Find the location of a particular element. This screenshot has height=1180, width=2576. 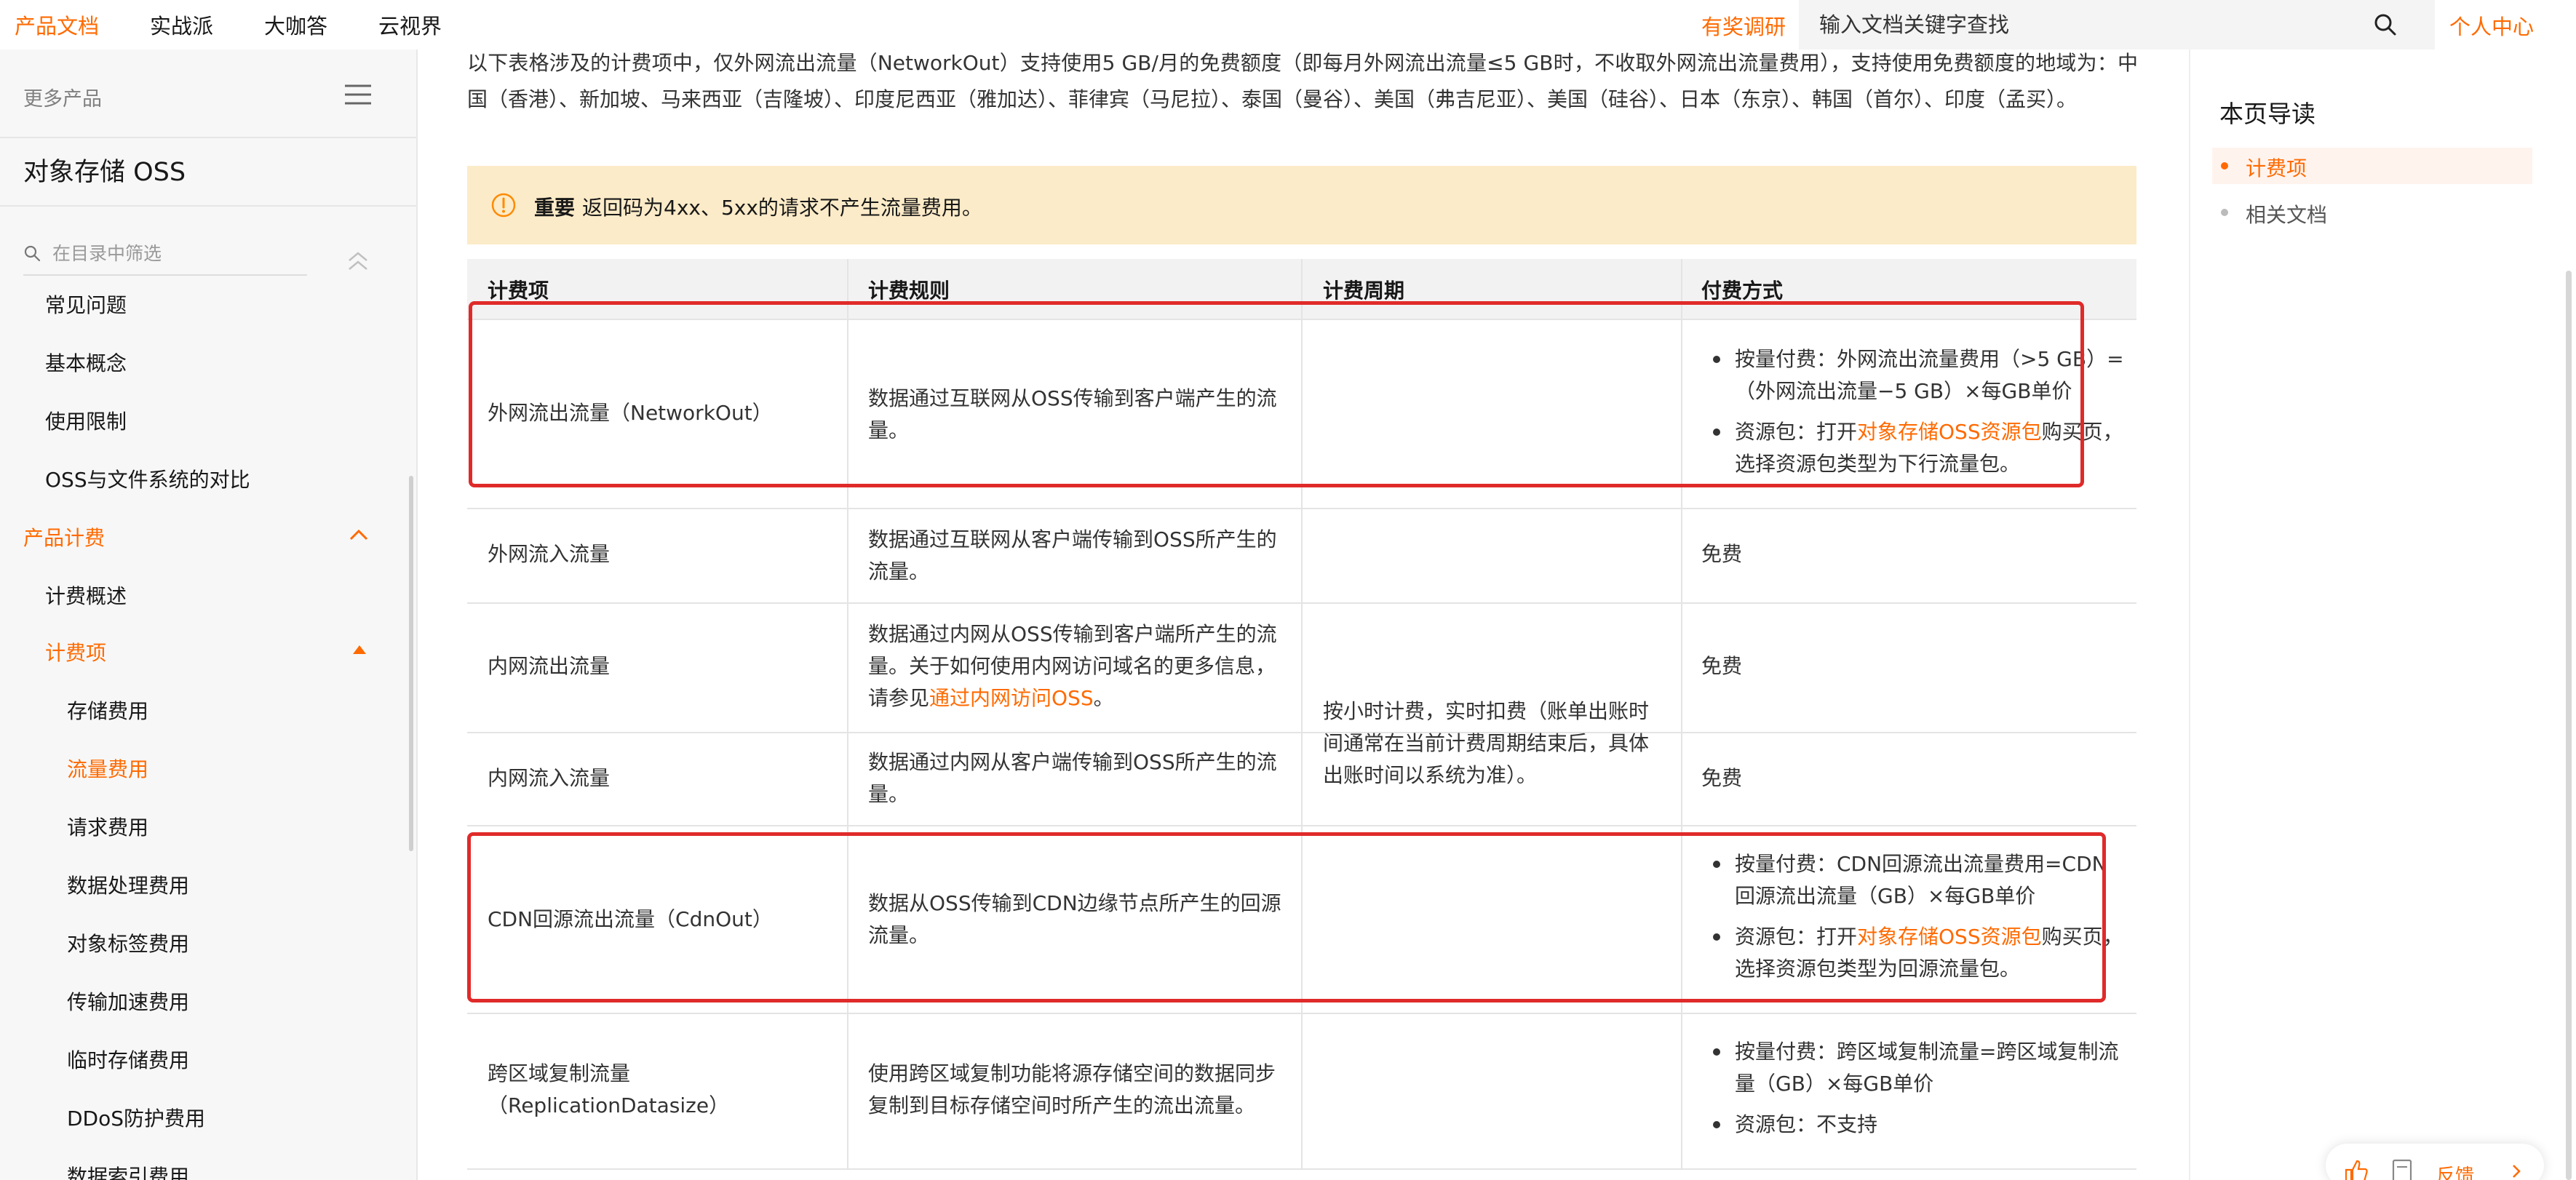

intranet-access-link: 通过内网访问OSS is located at coordinates (1011, 698).